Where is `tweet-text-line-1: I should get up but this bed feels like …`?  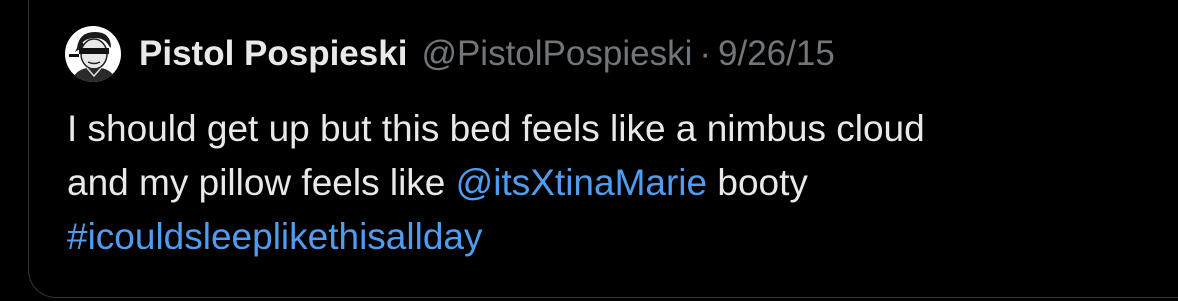
tweet-text-line-1: I should get up but this bed feels like … is located at coordinates (496, 128).